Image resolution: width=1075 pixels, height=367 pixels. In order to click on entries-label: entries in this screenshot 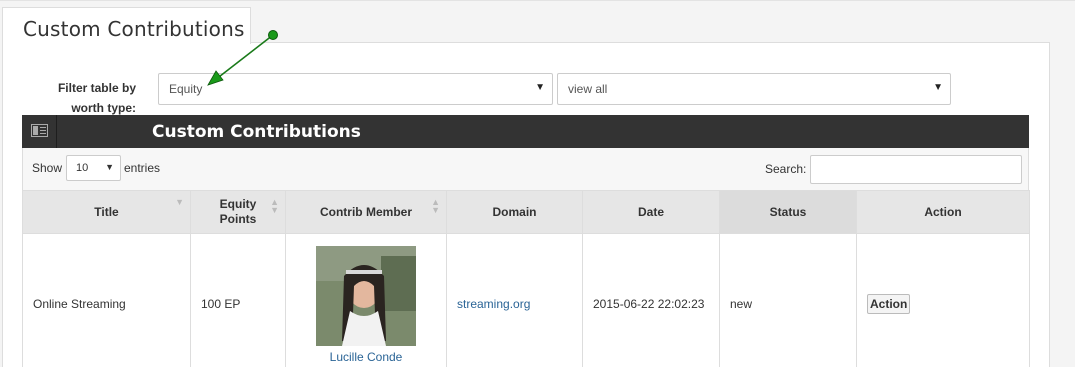, I will do `click(142, 168)`.